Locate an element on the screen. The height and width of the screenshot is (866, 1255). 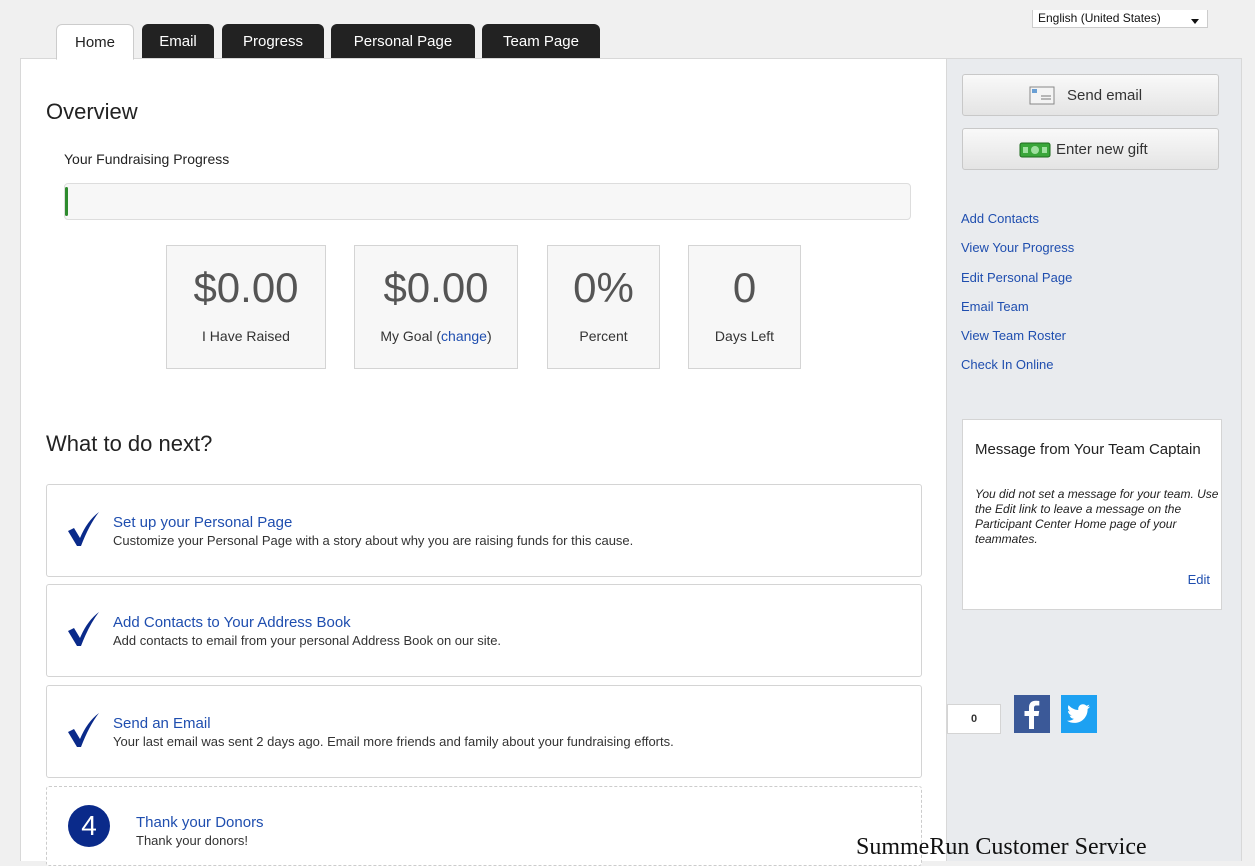
send-email-button: Send email is located at coordinates (1090, 95).